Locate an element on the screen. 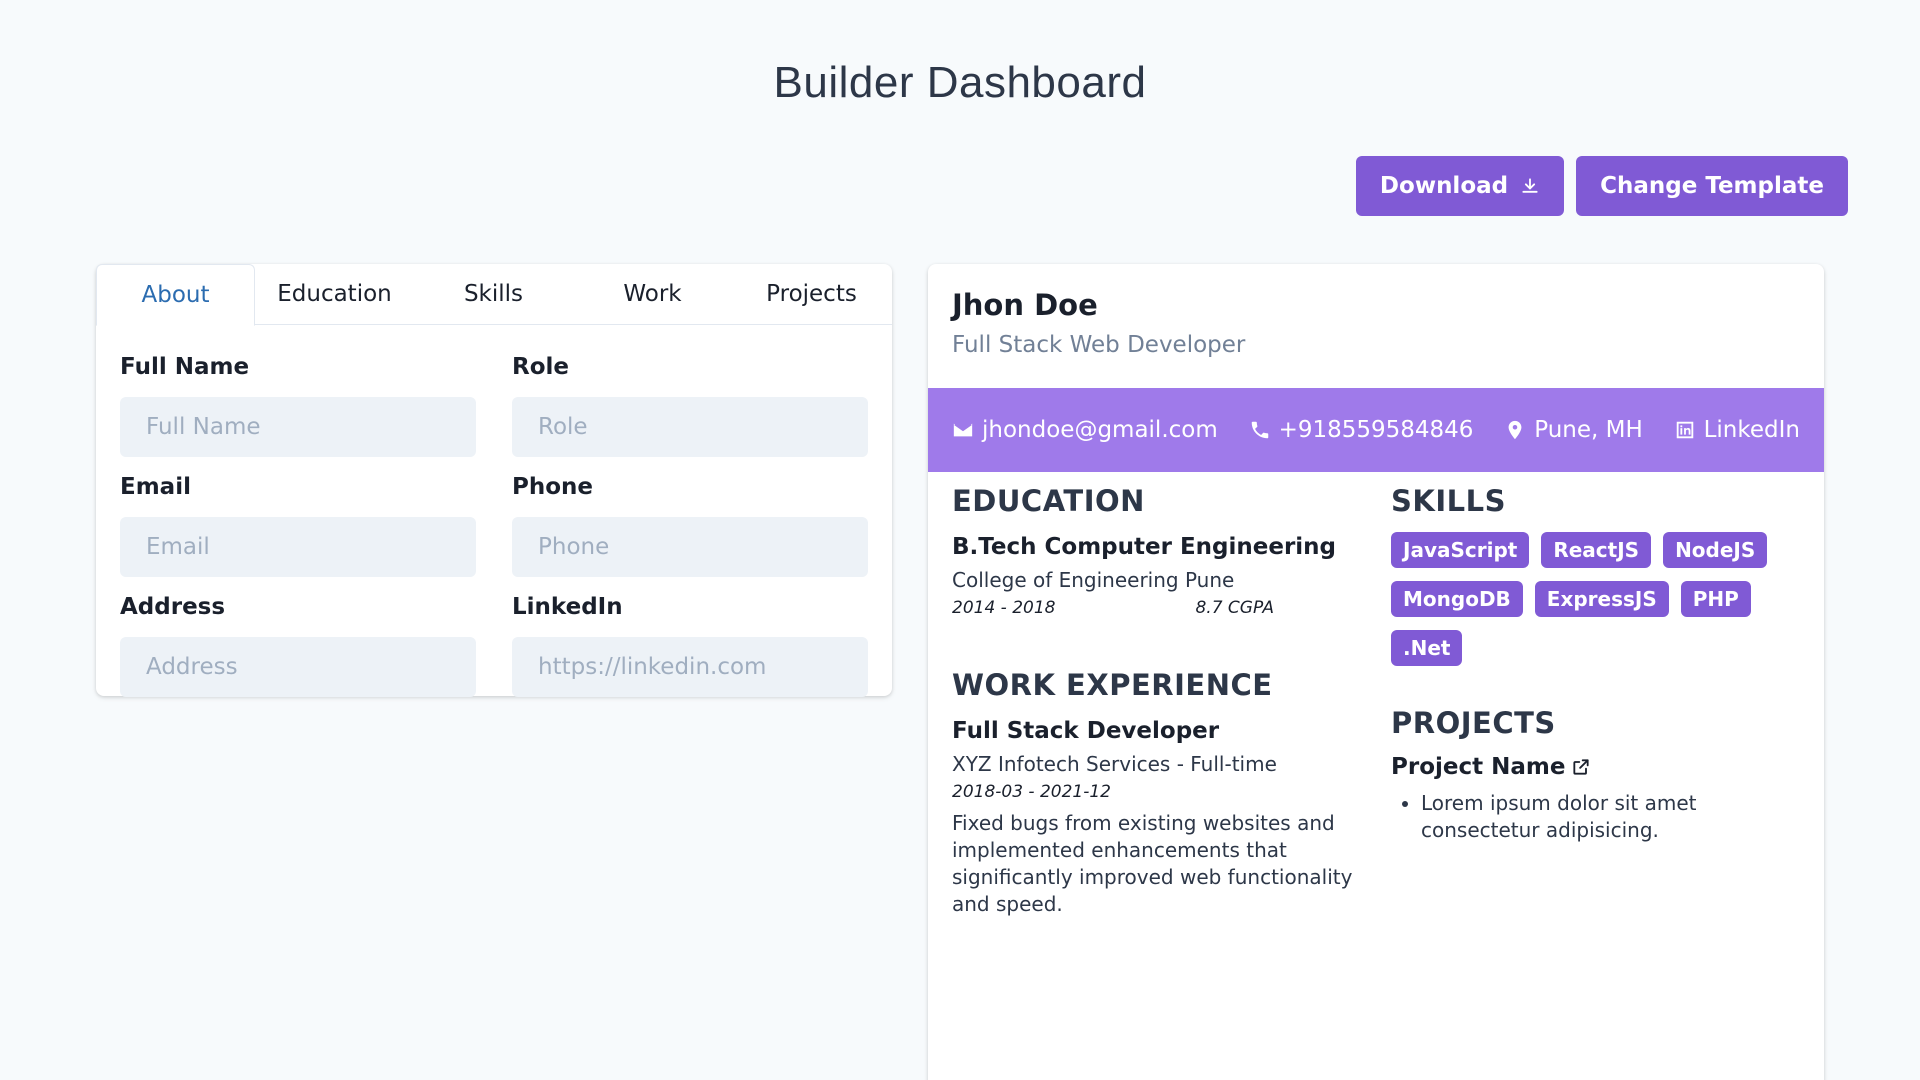  tab-work: Work is located at coordinates (652, 294).